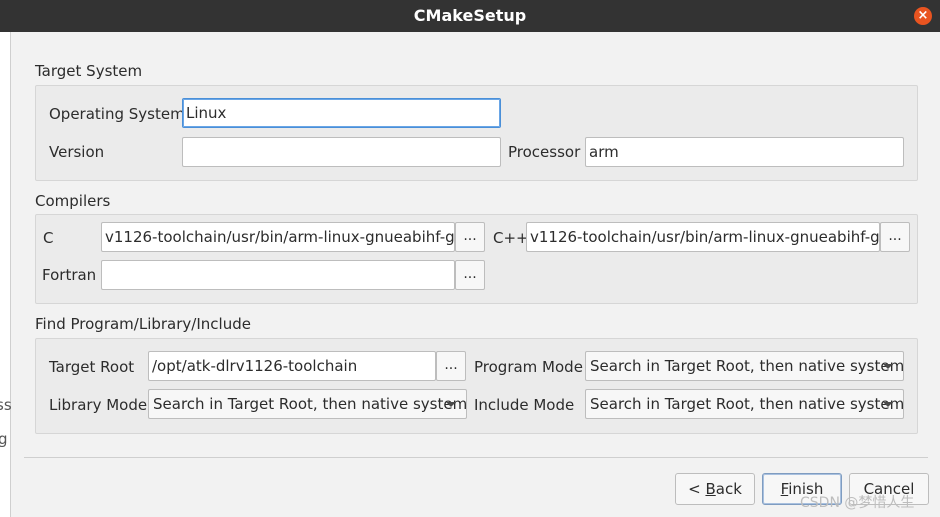 The height and width of the screenshot is (517, 940). I want to click on library-mode-label: Library Mode, so click(98, 405).